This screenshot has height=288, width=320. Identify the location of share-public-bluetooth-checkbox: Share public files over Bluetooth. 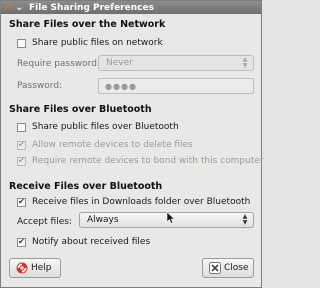
(98, 127).